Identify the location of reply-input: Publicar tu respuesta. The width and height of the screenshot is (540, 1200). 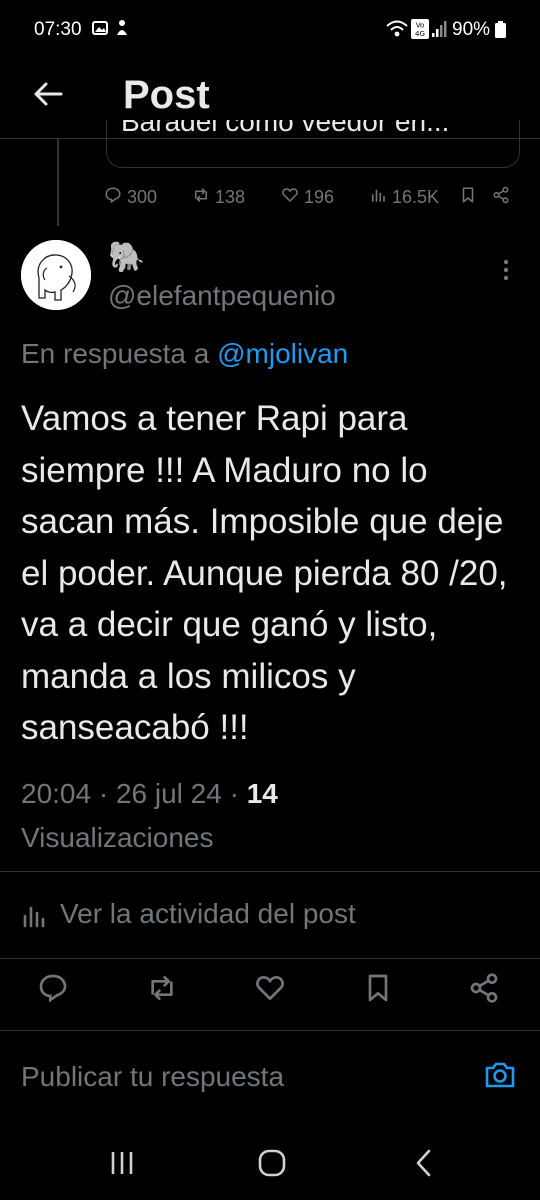
(152, 1077).